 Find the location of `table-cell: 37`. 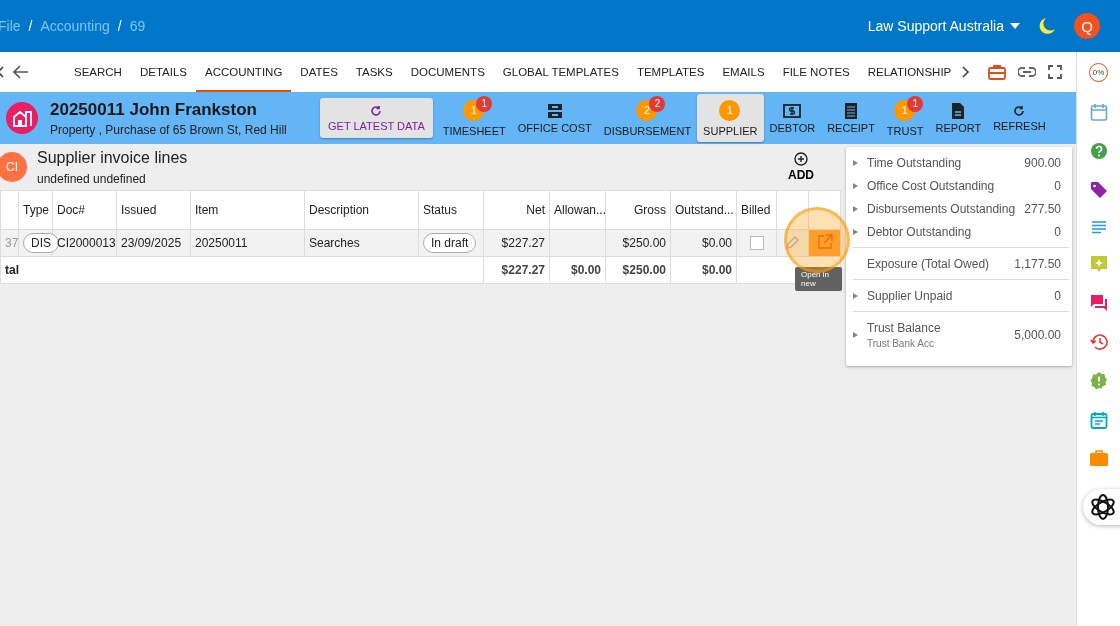

table-cell: 37 is located at coordinates (9, 243).